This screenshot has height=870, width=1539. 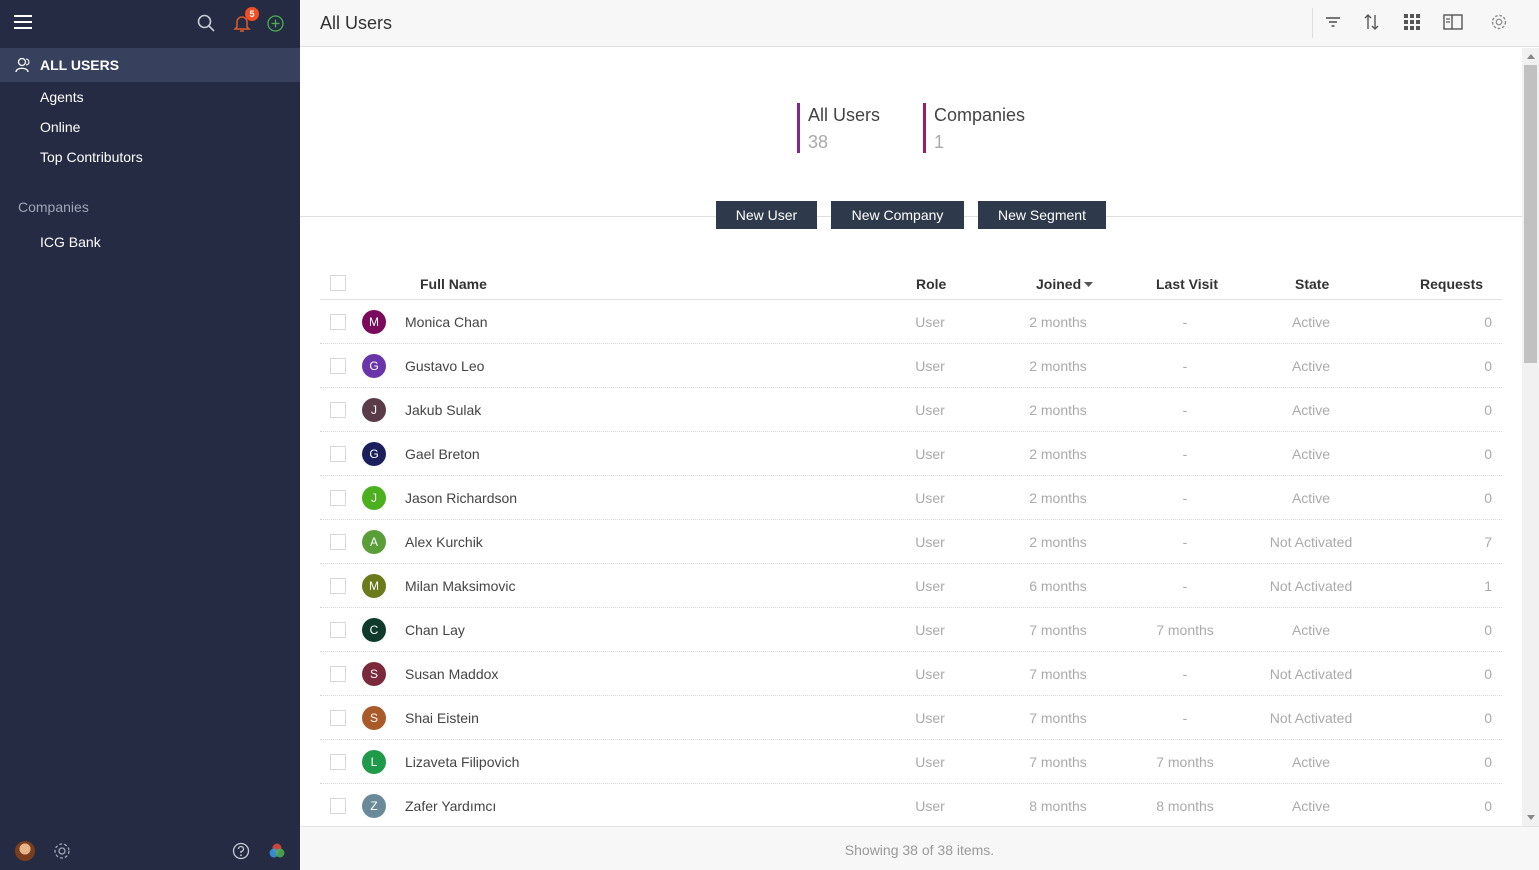 I want to click on page-footer: Showing 38 of 38 items., so click(x=919, y=848).